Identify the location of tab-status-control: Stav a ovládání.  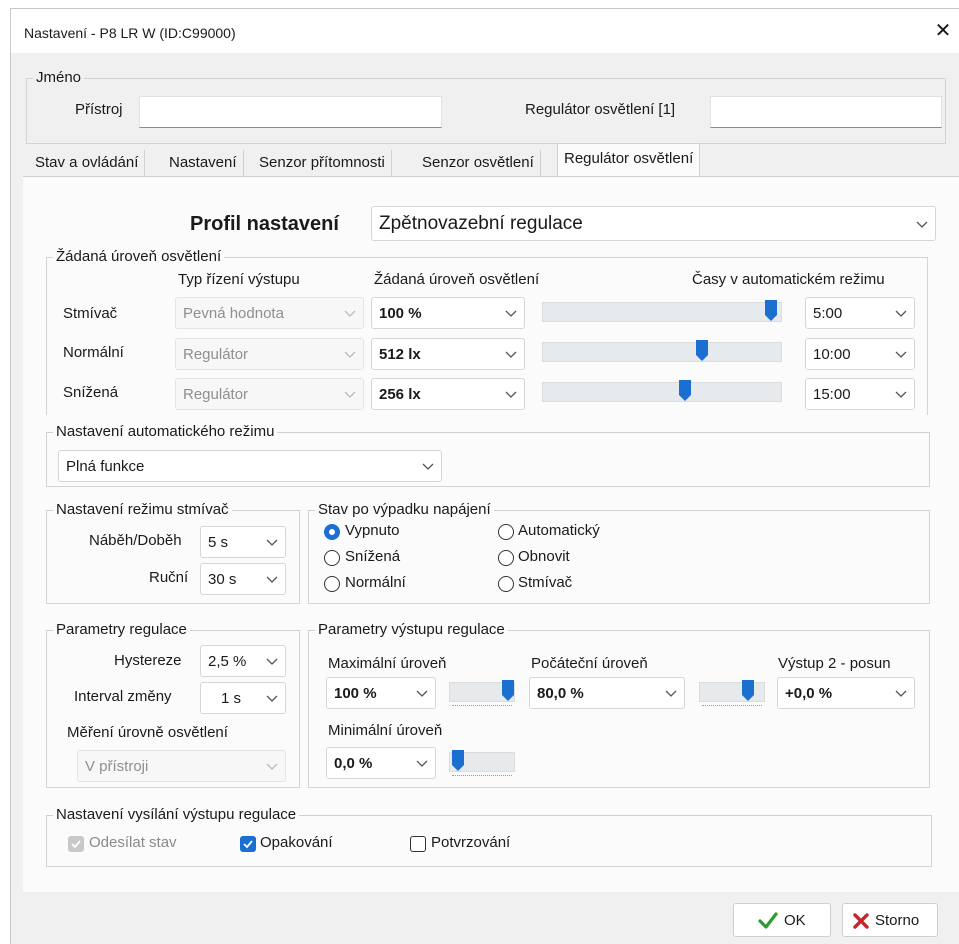
(87, 163).